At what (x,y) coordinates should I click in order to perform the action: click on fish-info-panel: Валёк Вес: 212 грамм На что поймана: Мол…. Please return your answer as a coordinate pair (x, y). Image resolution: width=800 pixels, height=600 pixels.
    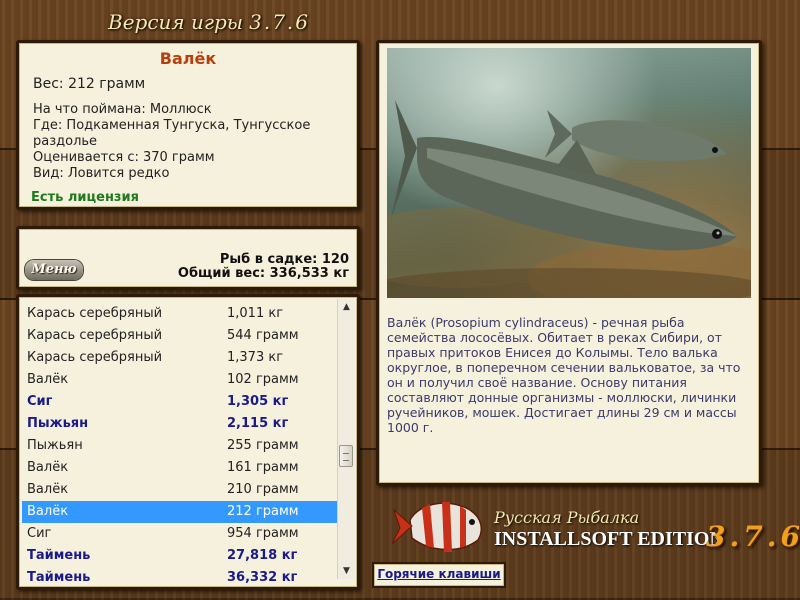
    Looking at the image, I should click on (188, 125).